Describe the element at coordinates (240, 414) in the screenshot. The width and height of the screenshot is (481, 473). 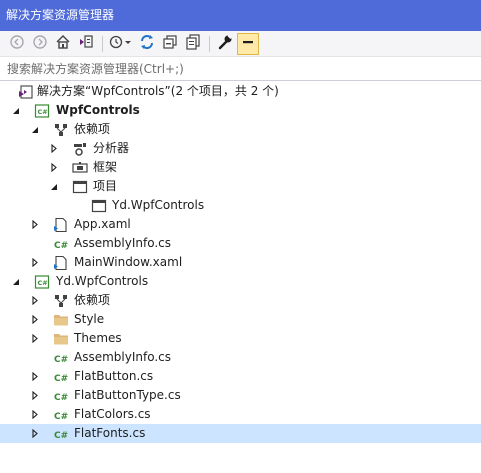
I see `tree-row-flatcolors: C# FlatColors.cs` at that location.